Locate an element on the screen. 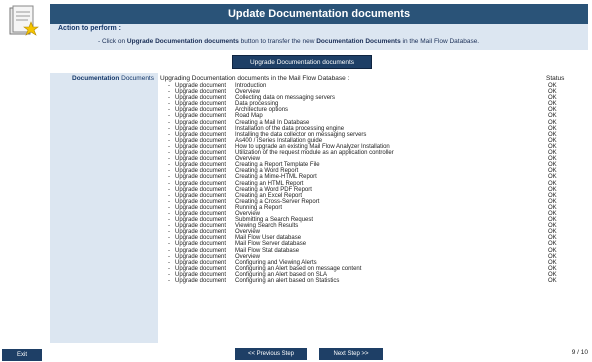 This screenshot has height=362, width=592. action-text-prefix: - Click on is located at coordinates (112, 41).